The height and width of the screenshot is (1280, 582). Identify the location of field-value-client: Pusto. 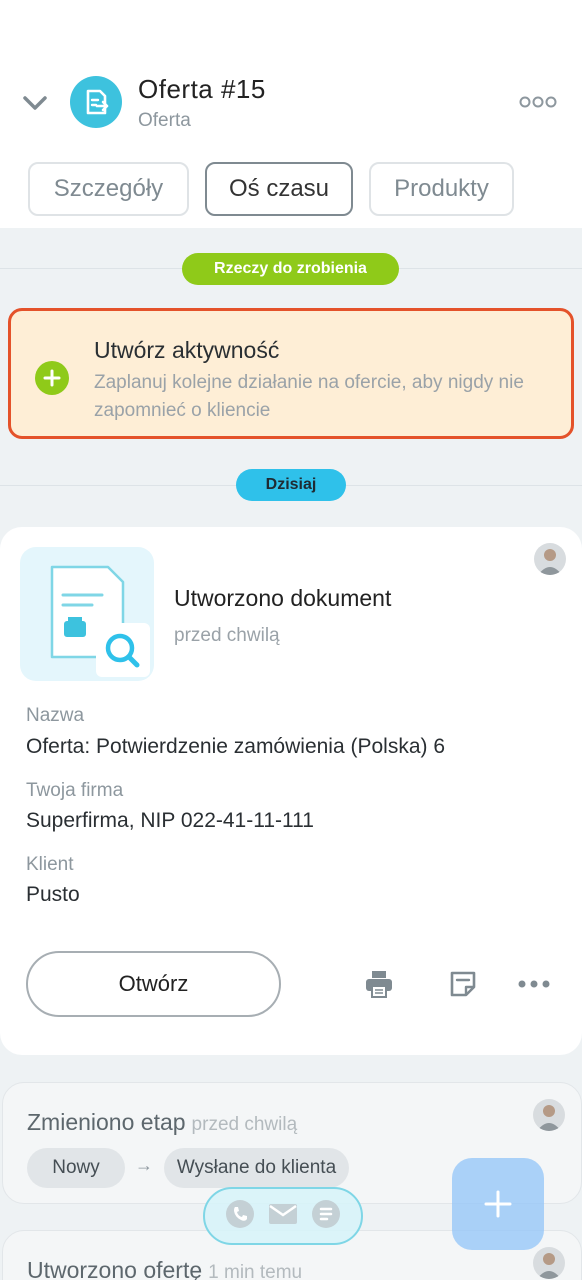
(53, 894).